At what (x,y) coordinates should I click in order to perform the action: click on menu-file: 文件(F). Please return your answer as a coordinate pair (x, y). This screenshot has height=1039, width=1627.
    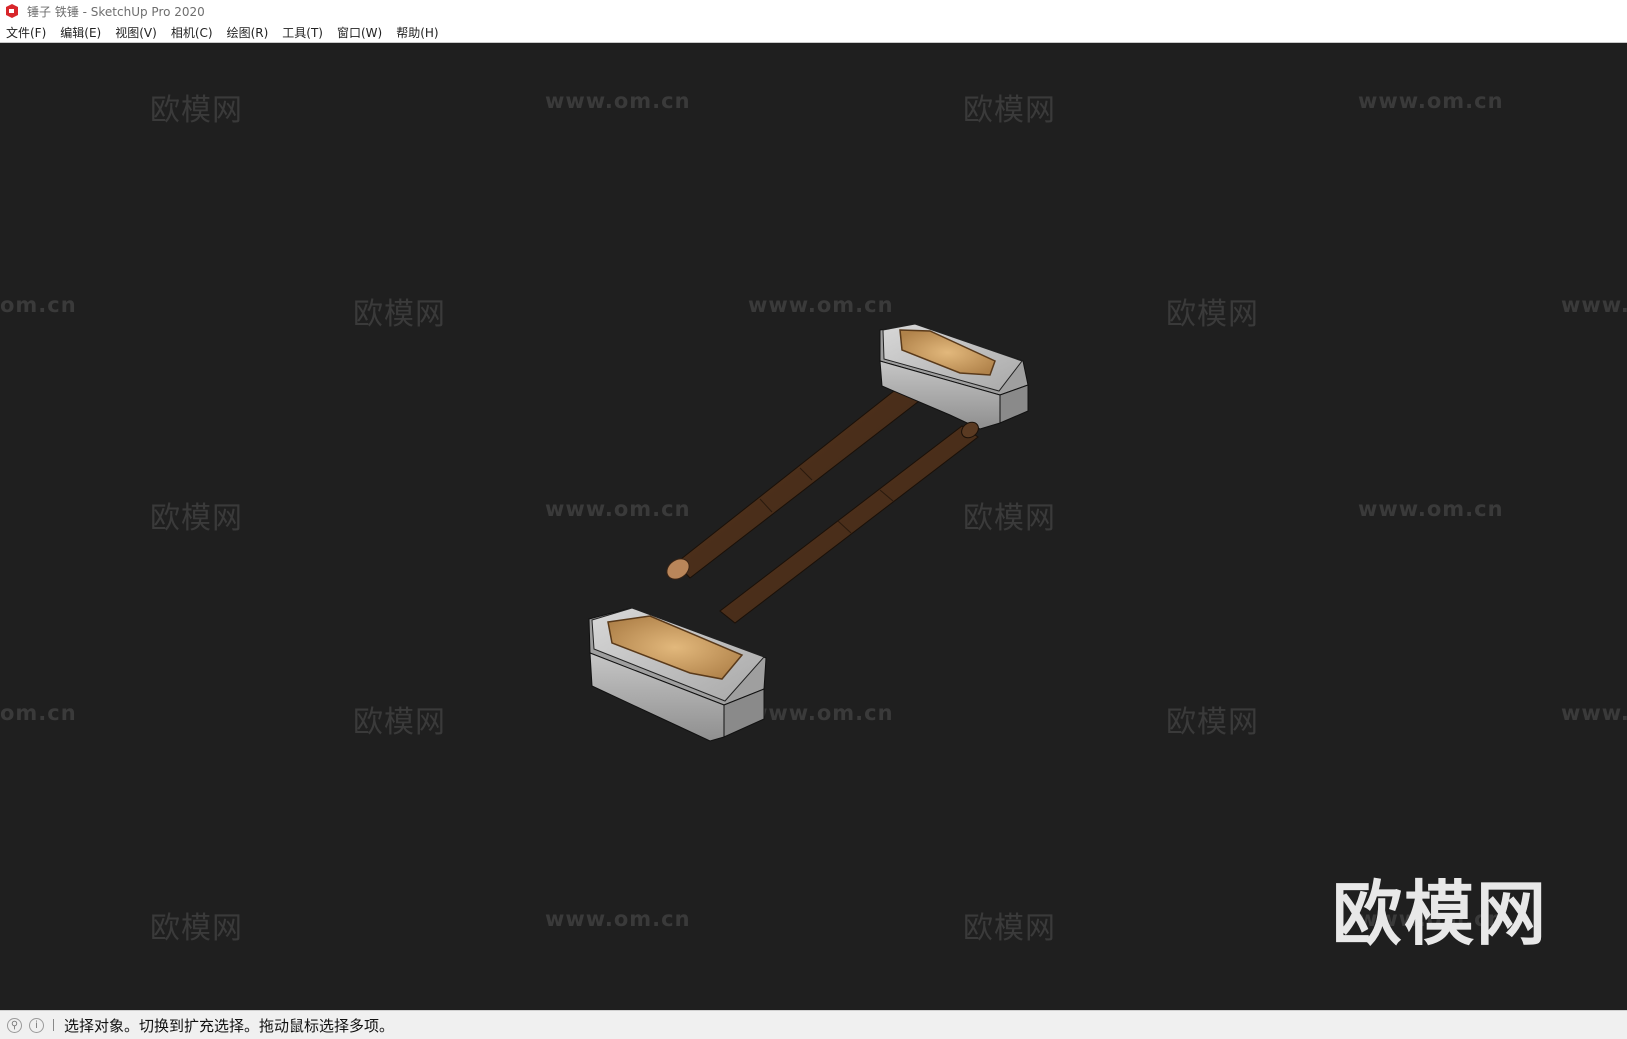
    Looking at the image, I should click on (26, 32).